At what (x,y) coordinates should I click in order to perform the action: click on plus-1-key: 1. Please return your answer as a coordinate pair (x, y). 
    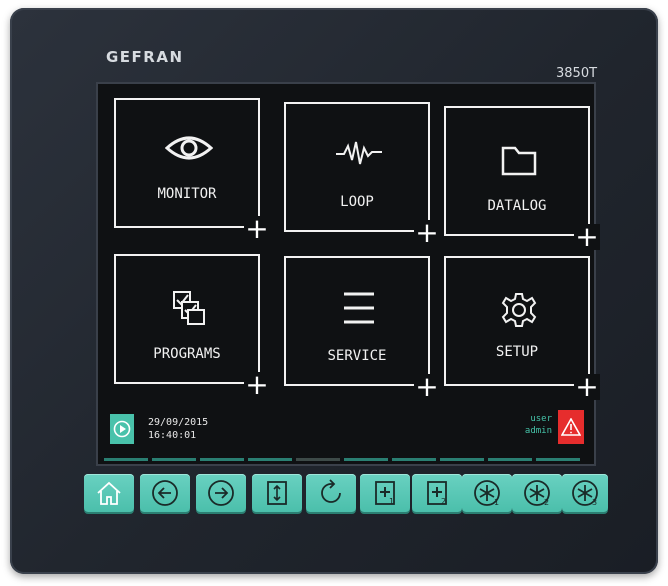
    Looking at the image, I should click on (385, 493).